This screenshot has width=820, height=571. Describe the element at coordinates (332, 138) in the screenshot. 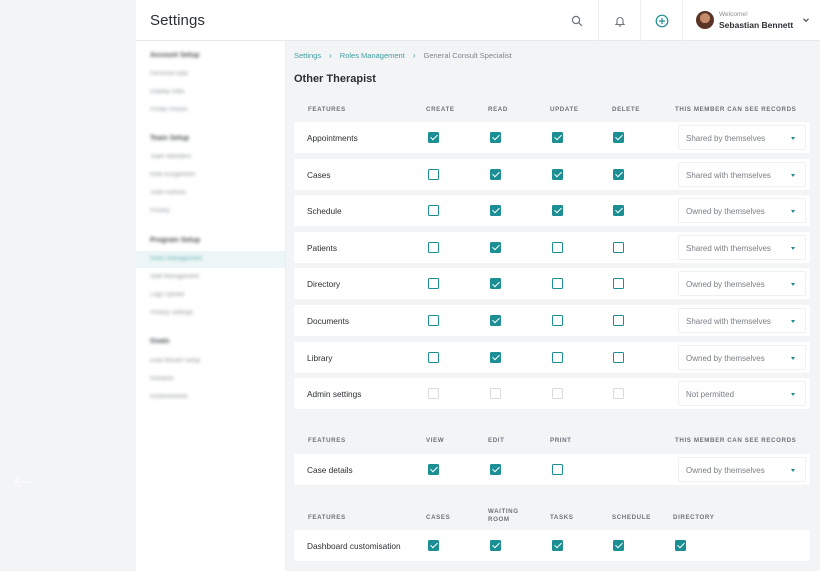

I see `feature-label: Appointments` at that location.